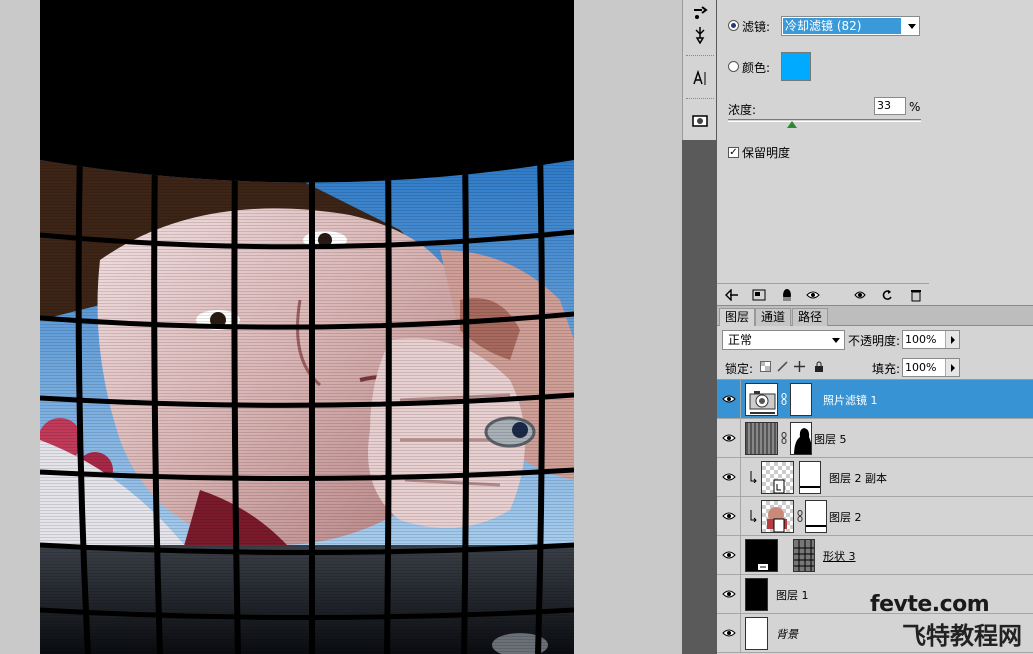 This screenshot has height=654, width=1033. What do you see at coordinates (890, 106) in the screenshot?
I see `density-input: 33` at bounding box center [890, 106].